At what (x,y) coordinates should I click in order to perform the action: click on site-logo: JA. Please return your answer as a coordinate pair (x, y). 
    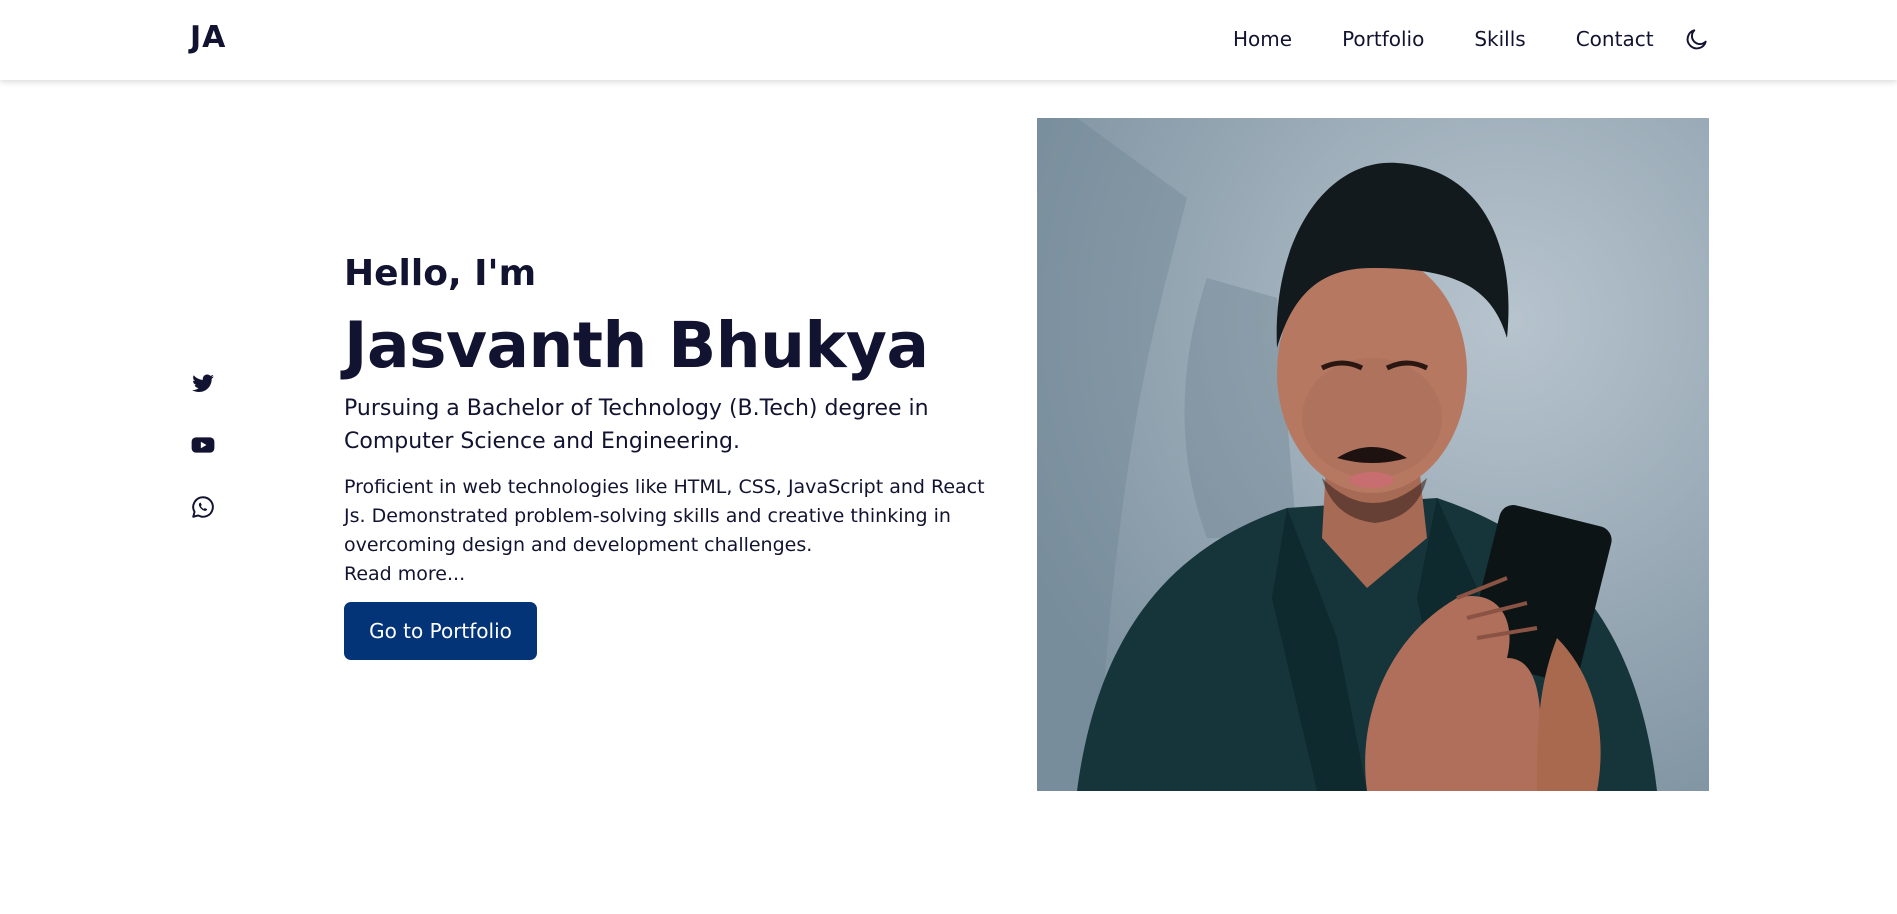
    Looking at the image, I should click on (208, 37).